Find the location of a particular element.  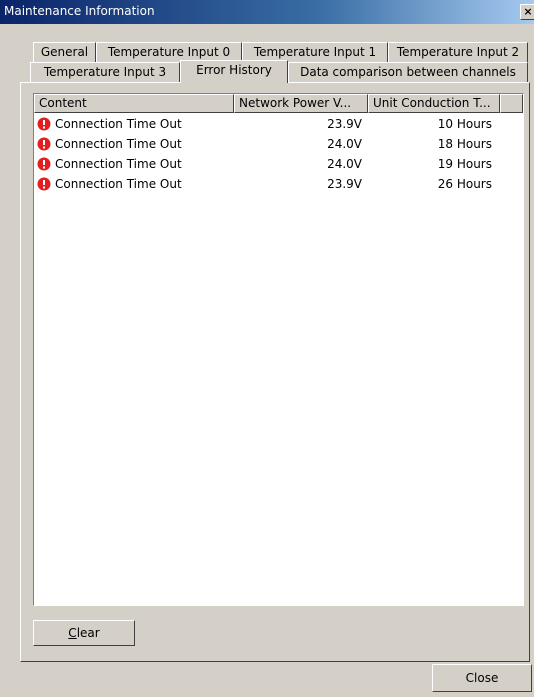

clear-button: Clear is located at coordinates (84, 633).